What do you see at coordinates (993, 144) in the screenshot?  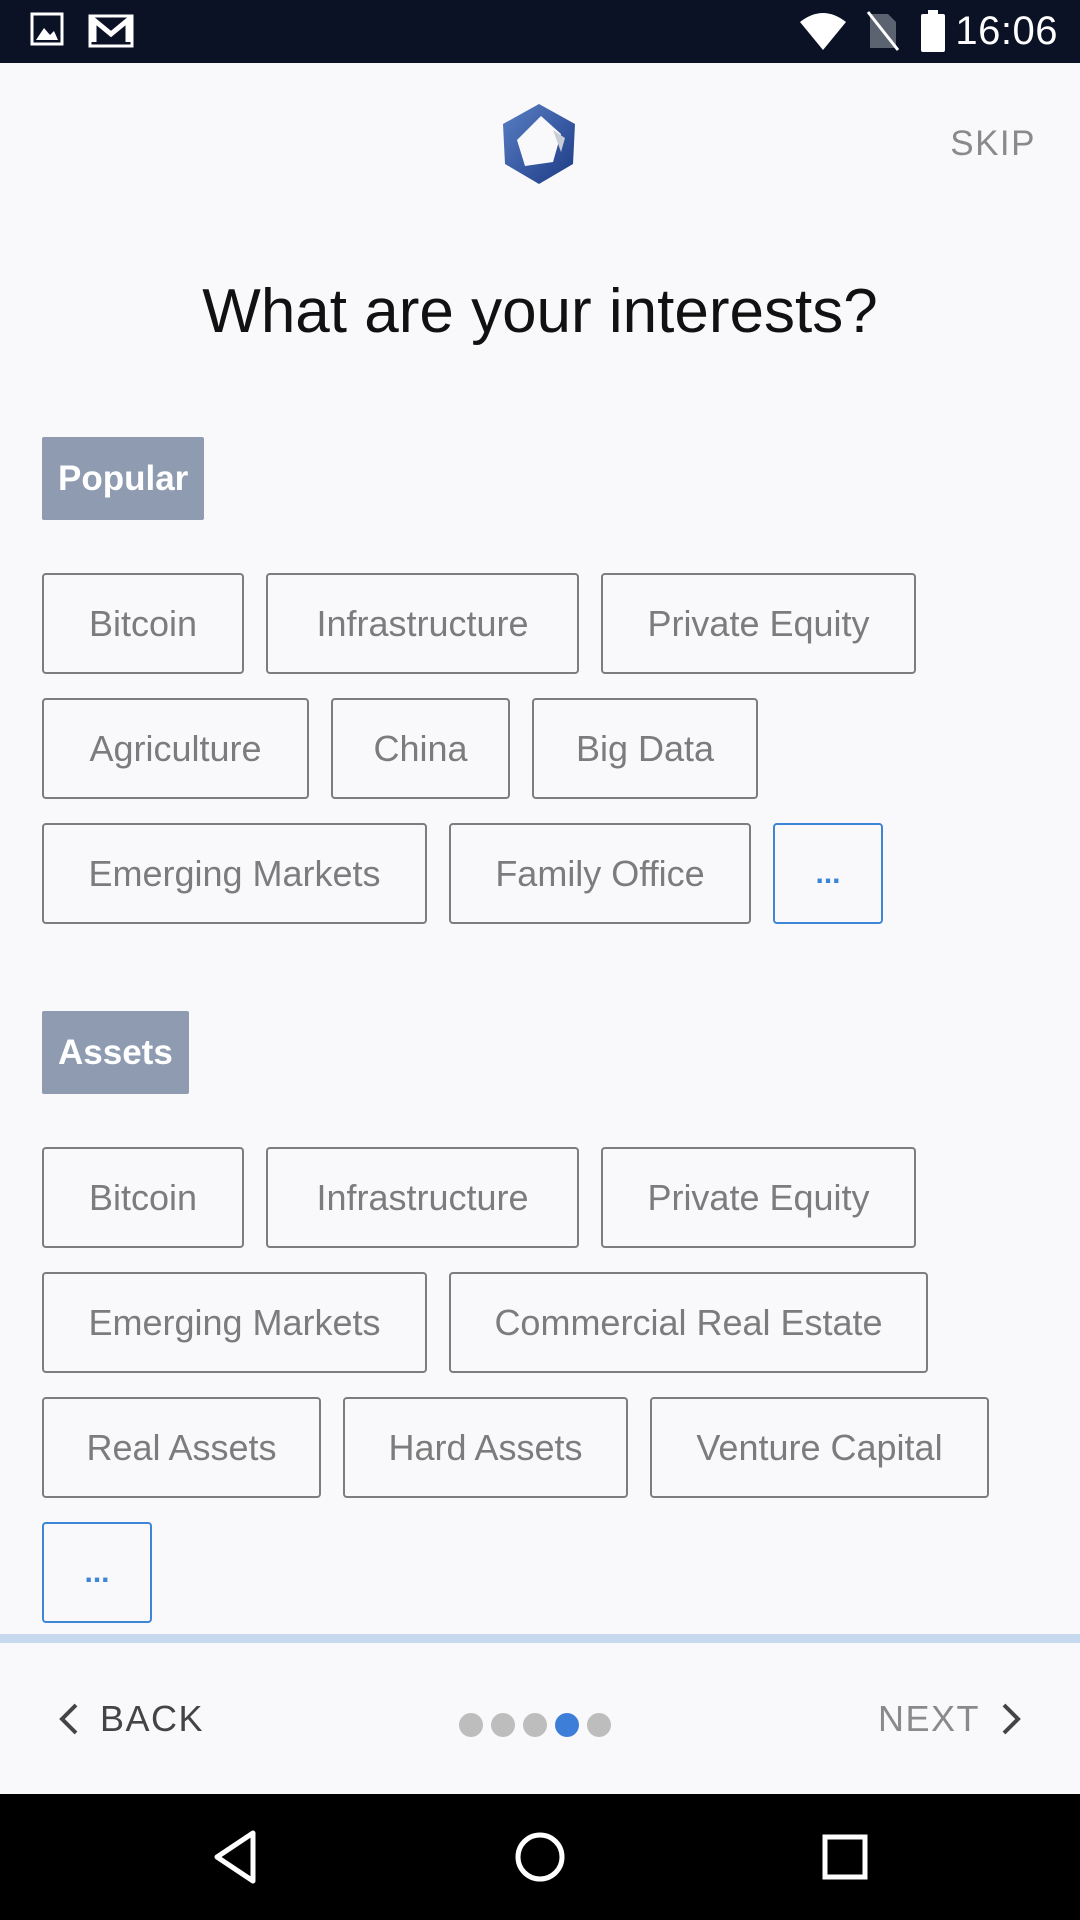 I see `skip-button: SKIP` at bounding box center [993, 144].